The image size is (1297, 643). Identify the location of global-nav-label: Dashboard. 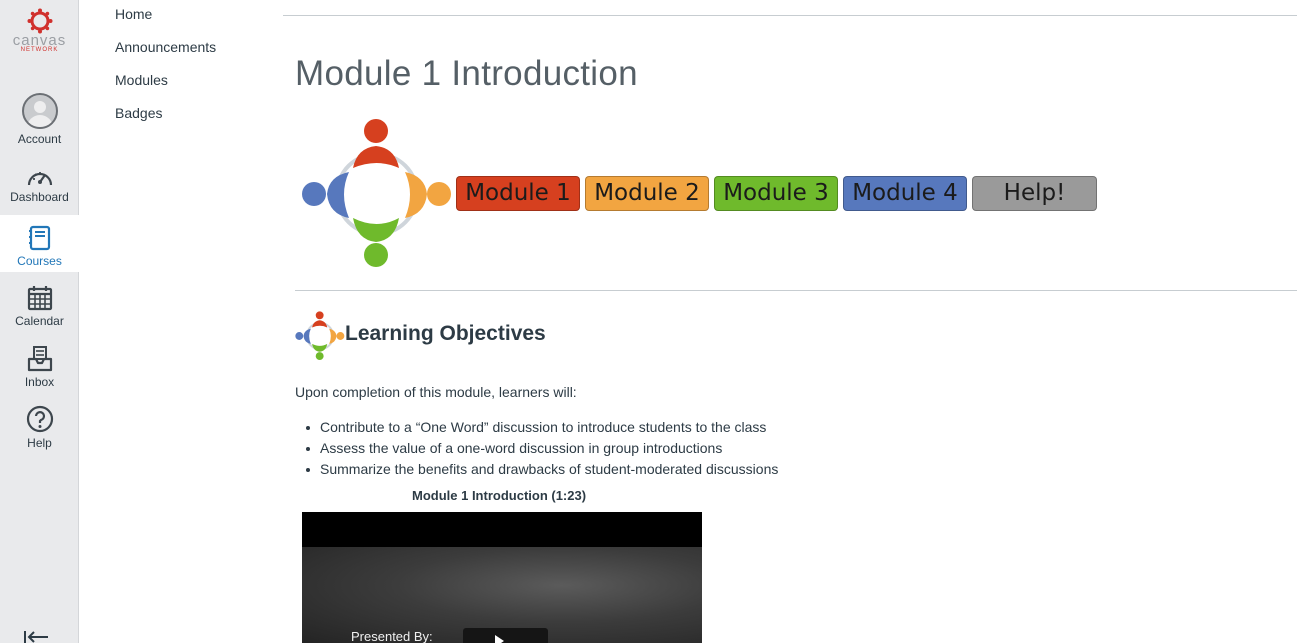
(39, 197).